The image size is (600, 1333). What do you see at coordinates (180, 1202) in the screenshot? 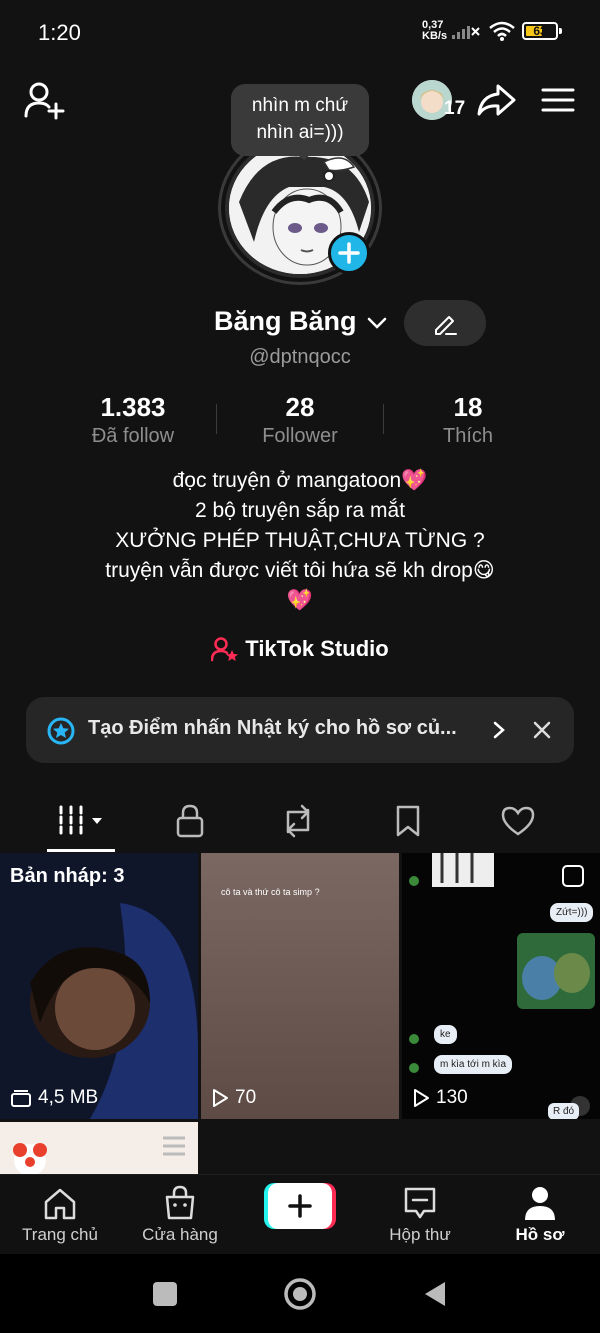
I see `shopping-bag-icon` at bounding box center [180, 1202].